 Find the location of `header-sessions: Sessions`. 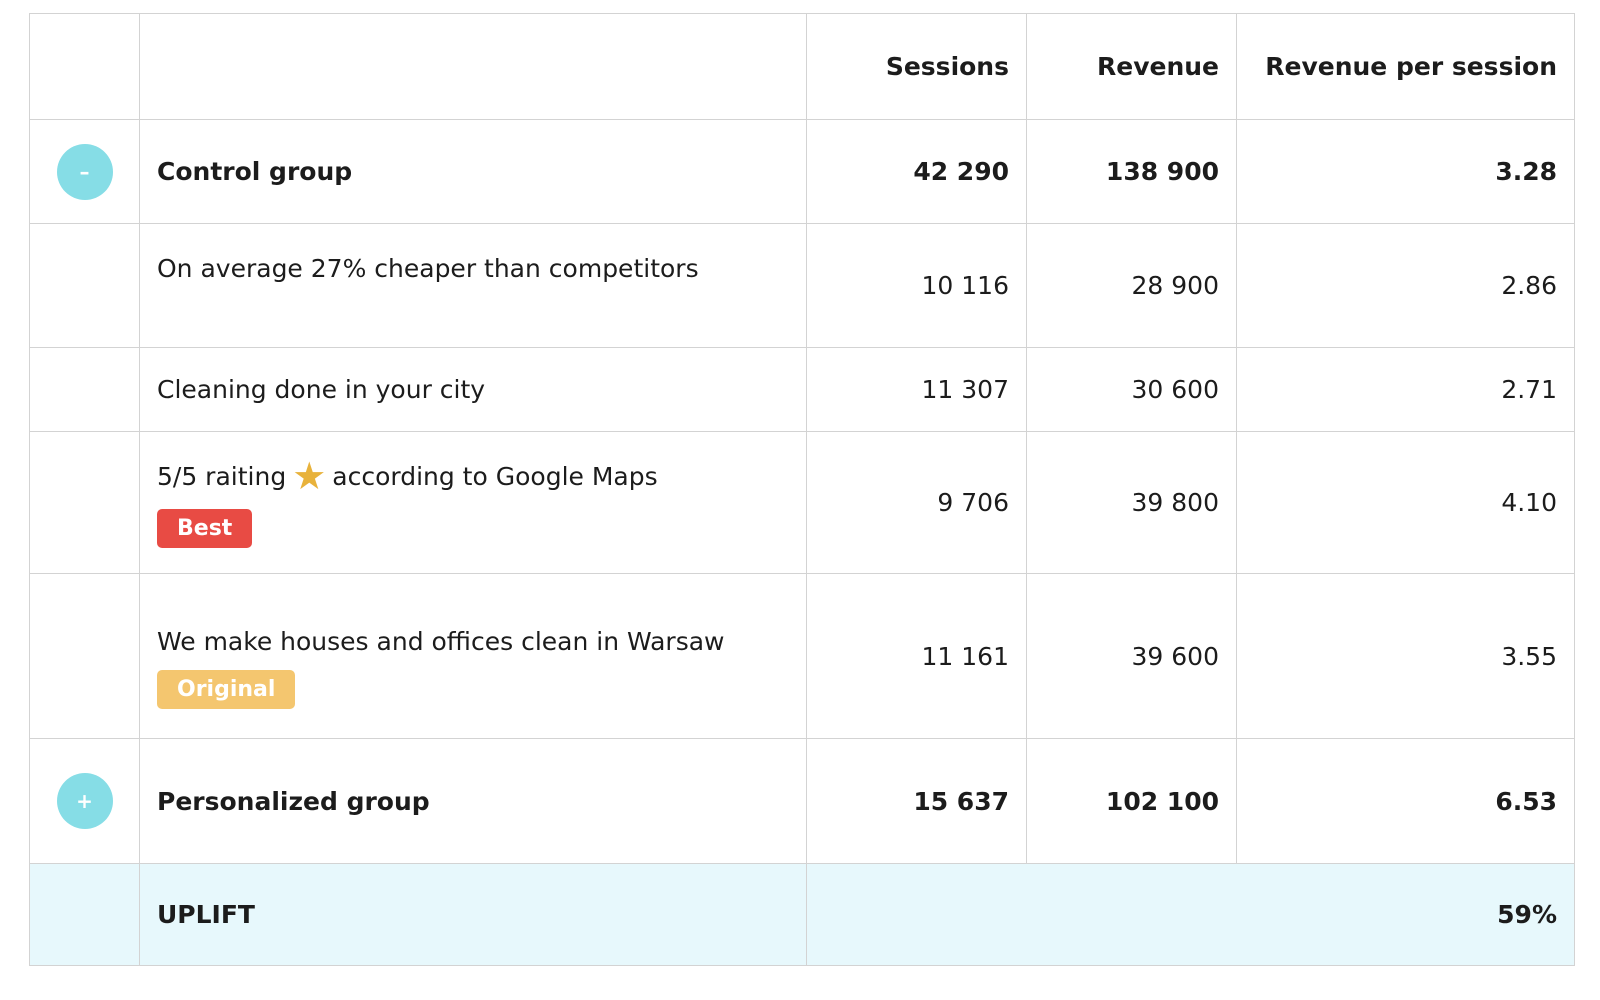

header-sessions: Sessions is located at coordinates (917, 66).